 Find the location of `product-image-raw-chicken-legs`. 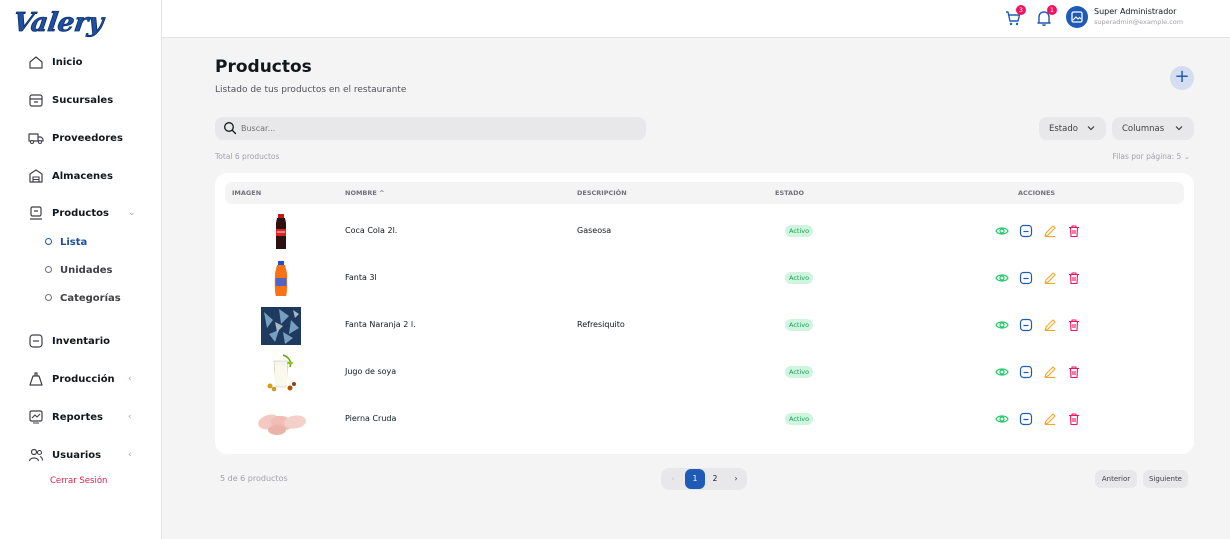

product-image-raw-chicken-legs is located at coordinates (282, 424).